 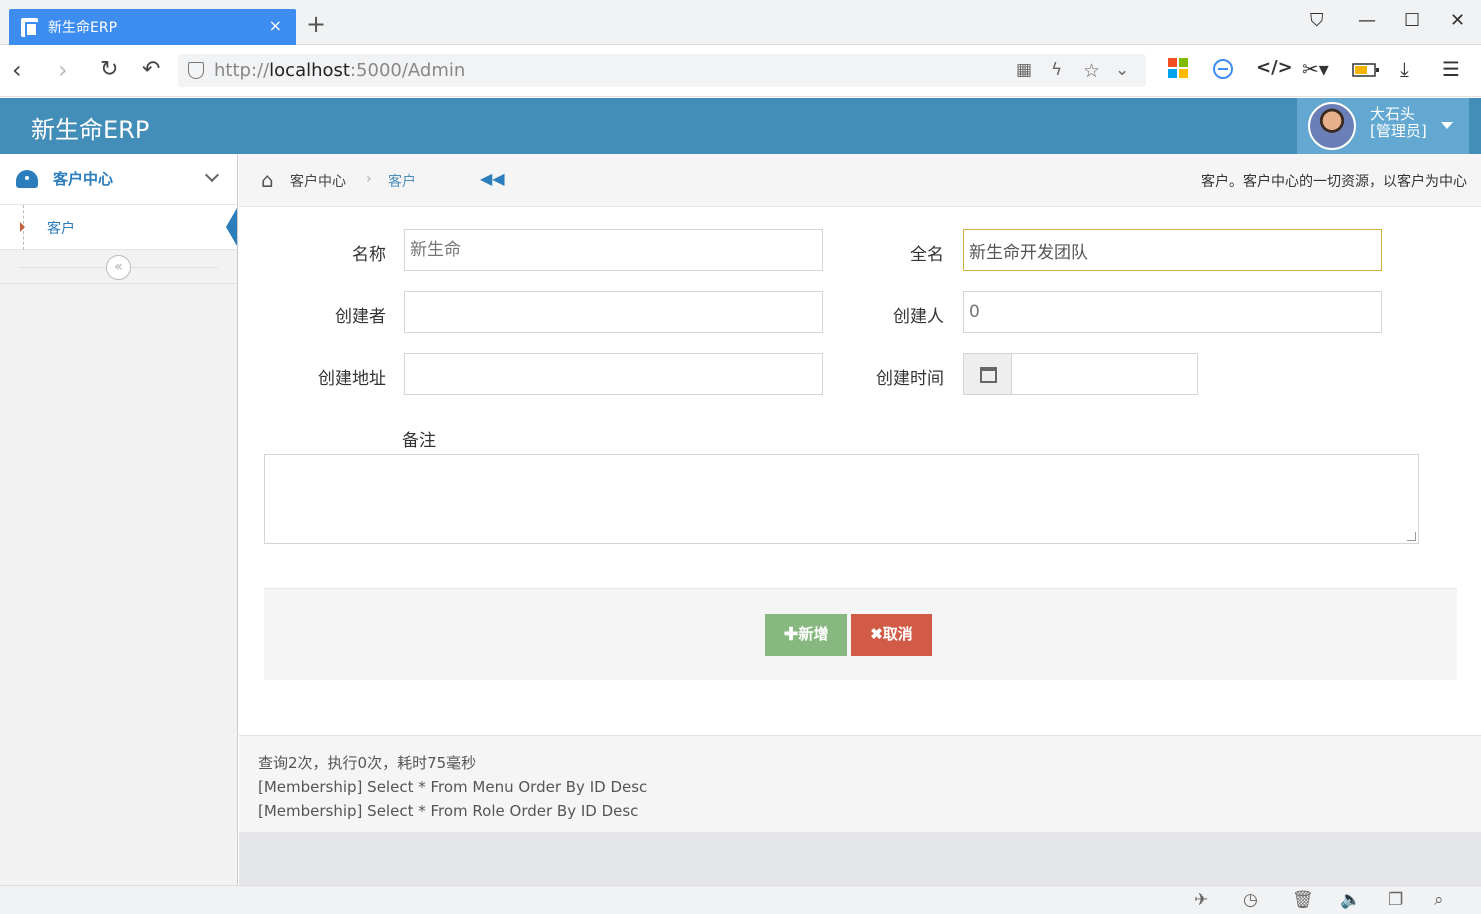 I want to click on double-angle-left-icon: ◀◀, so click(x=492, y=178).